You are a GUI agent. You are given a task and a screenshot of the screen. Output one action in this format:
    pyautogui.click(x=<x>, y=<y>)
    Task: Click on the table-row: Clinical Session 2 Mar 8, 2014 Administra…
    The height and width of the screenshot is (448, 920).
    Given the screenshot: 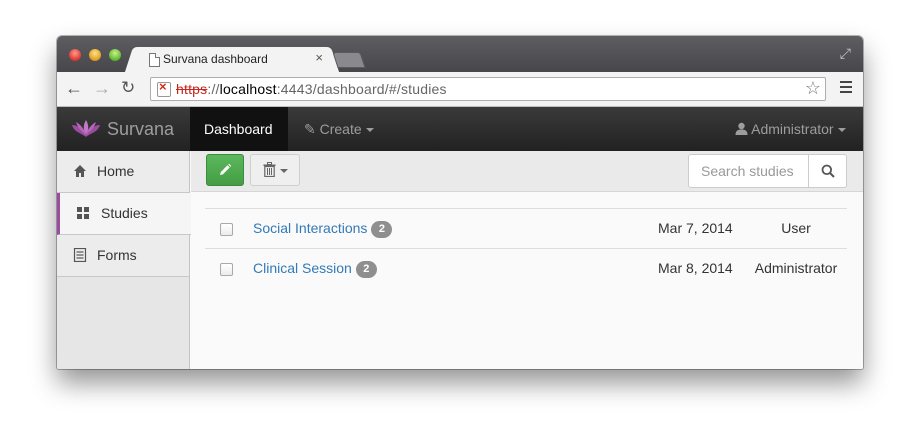 What is the action you would take?
    pyautogui.click(x=526, y=268)
    